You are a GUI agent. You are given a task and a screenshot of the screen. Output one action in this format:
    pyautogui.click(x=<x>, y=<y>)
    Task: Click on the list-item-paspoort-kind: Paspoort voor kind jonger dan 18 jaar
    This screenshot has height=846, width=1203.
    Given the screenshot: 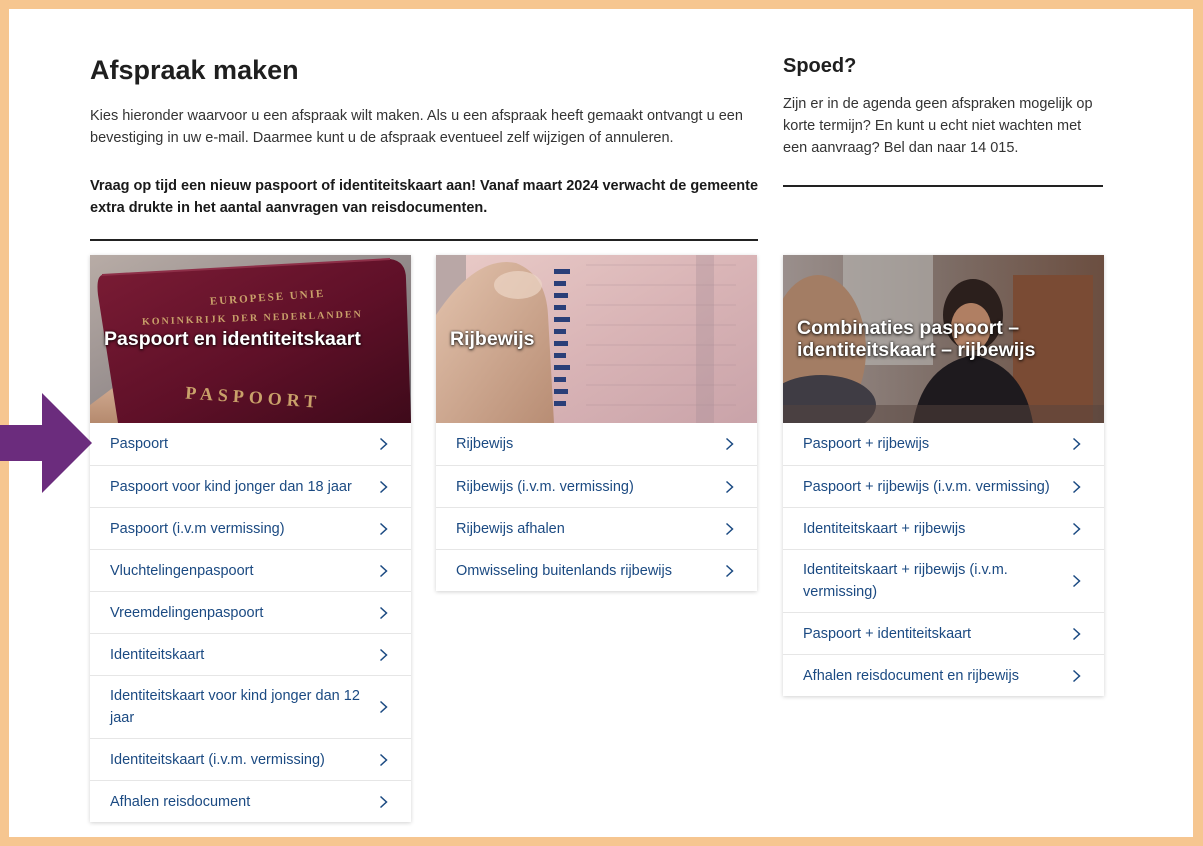 What is the action you would take?
    pyautogui.click(x=250, y=486)
    